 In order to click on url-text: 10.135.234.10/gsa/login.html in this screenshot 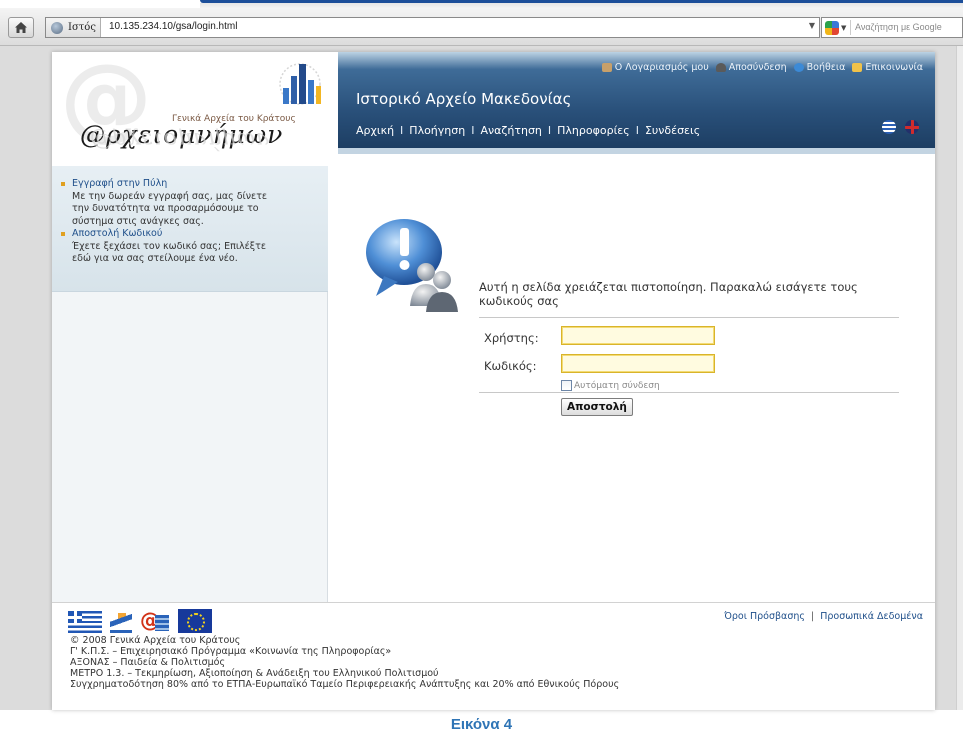, I will do `click(173, 26)`.